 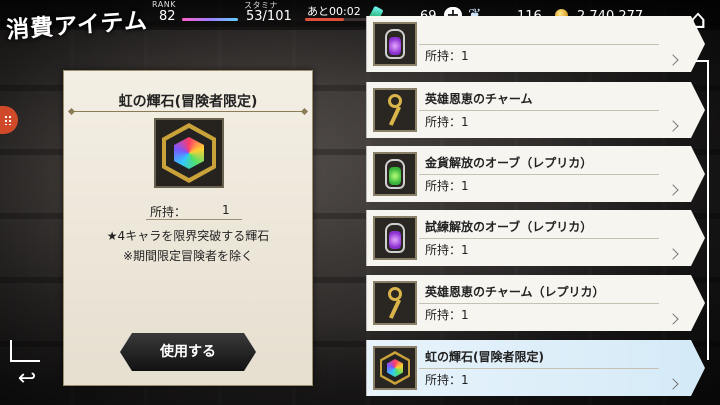 I want to click on list-item: 英雄恩恵のチャーム 所持：1, so click(x=535, y=110).